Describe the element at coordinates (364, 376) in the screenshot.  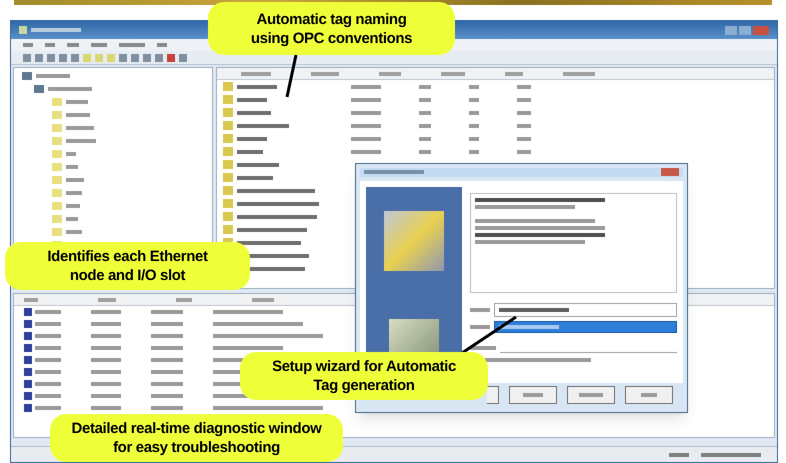
I see `callout-label: Setup wizard for Automatic Tag generation` at that location.